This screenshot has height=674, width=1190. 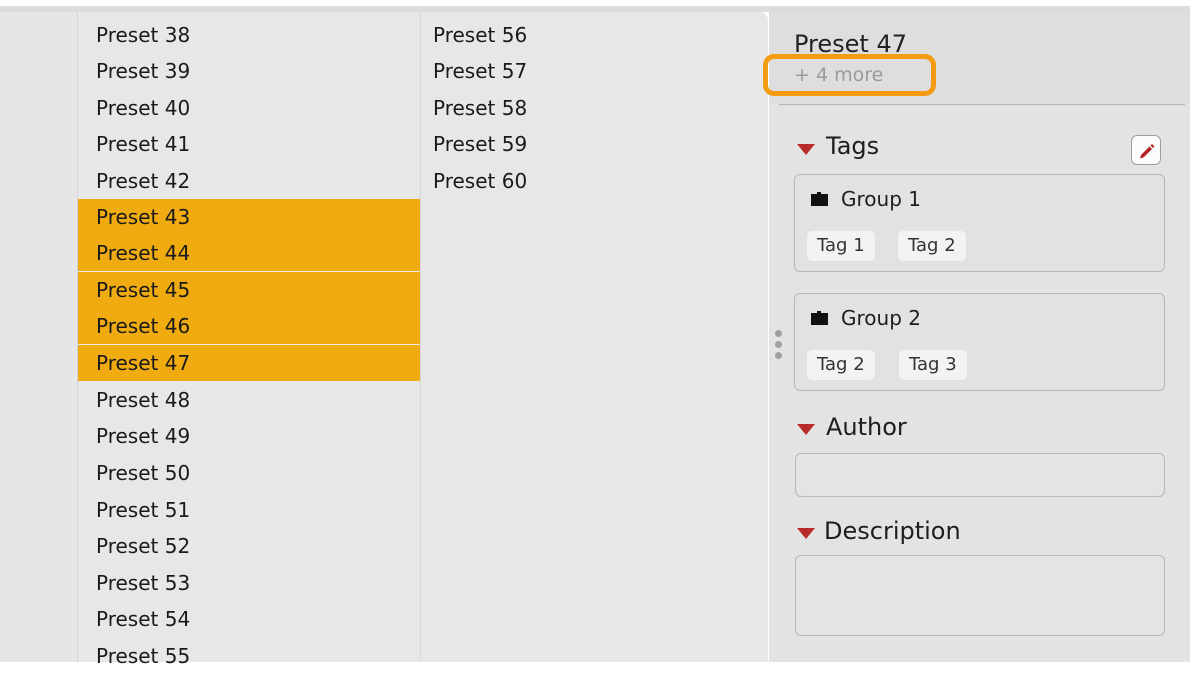 I want to click on preset-item-51: Preset 51, so click(x=249, y=510).